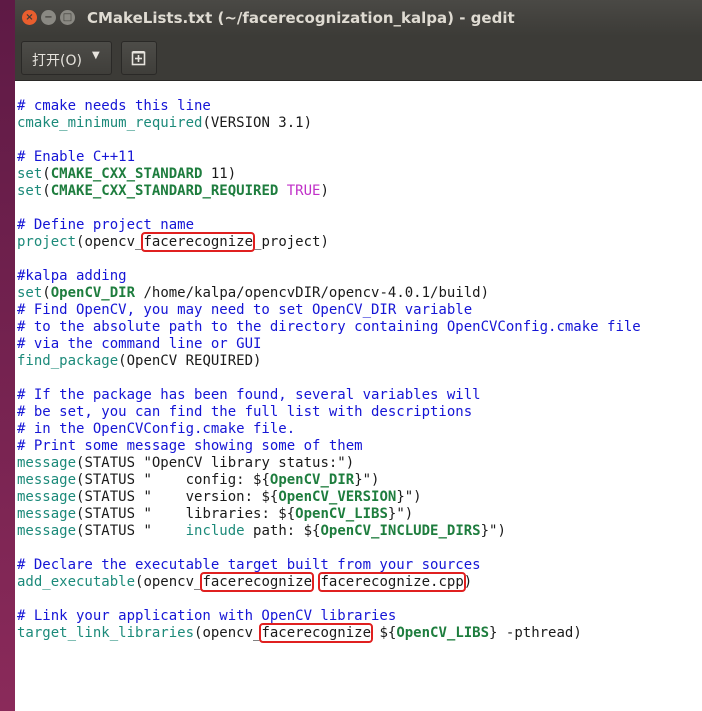 The width and height of the screenshot is (702, 711). Describe the element at coordinates (186, 514) in the screenshot. I see `code-text: (STATUS " libraries: ${` at that location.